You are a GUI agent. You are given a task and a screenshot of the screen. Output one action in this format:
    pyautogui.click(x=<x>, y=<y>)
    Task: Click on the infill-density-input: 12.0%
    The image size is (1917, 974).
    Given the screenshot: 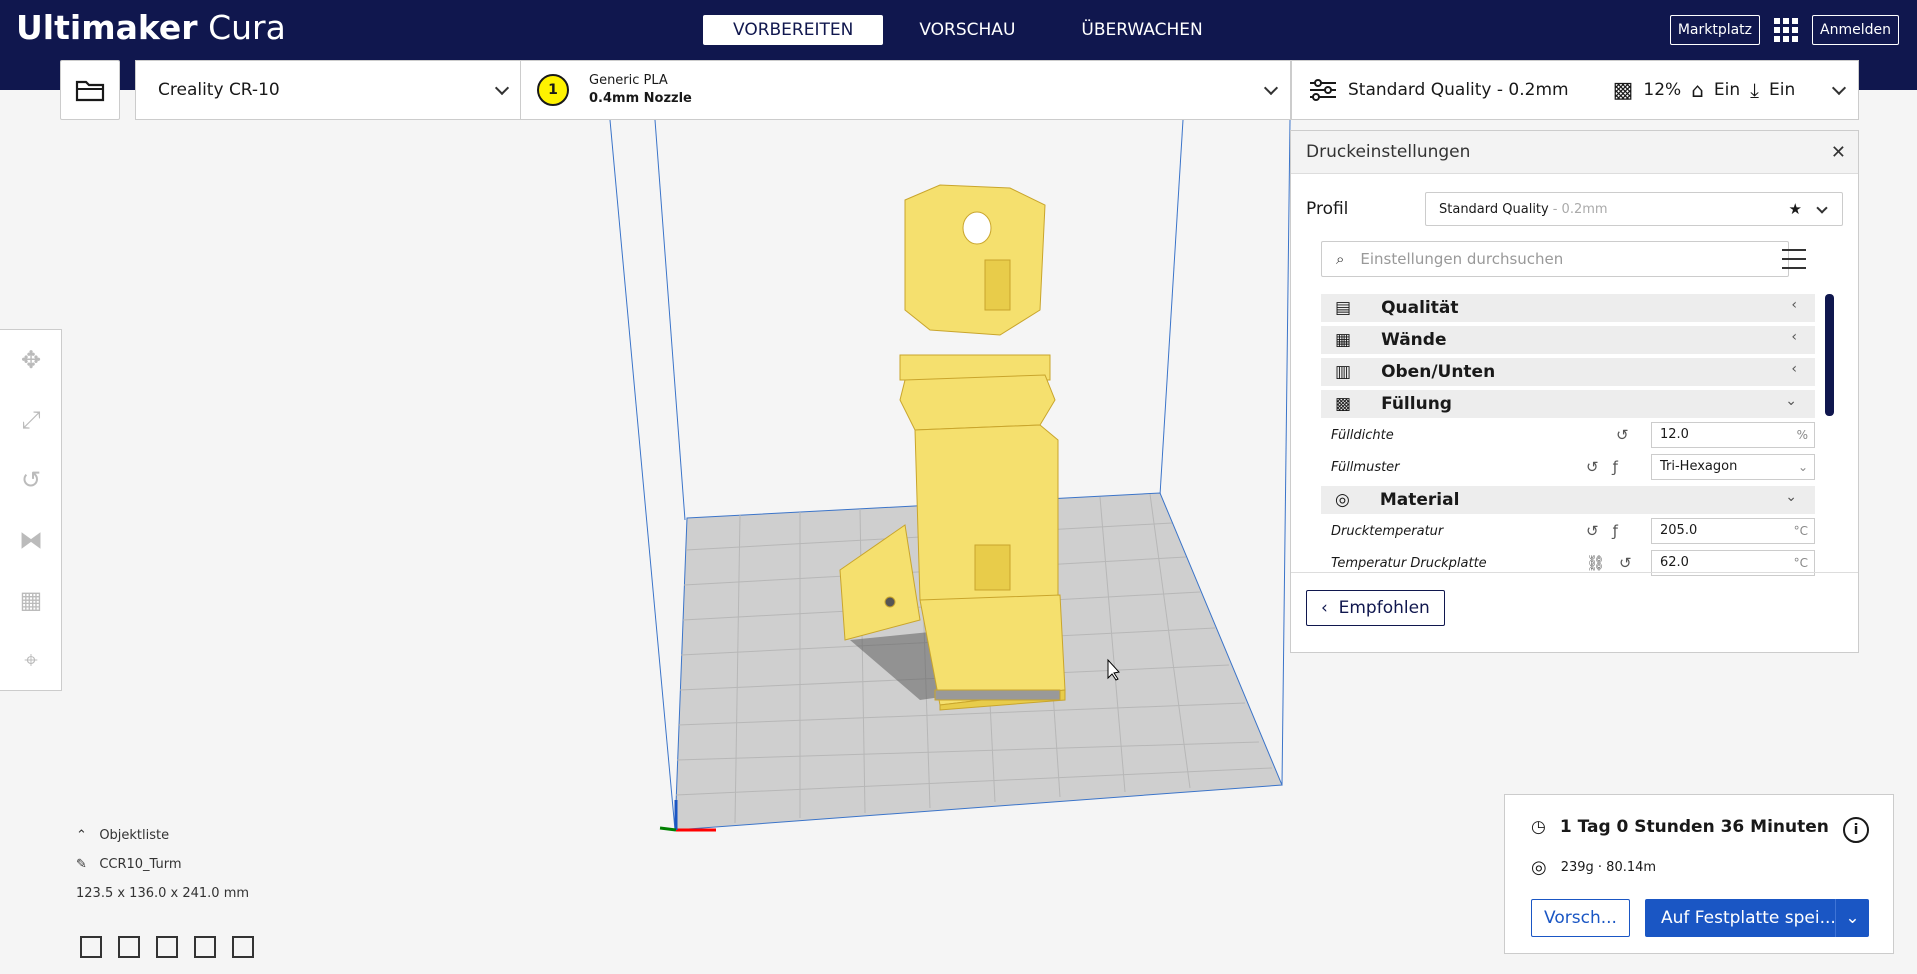 What is the action you would take?
    pyautogui.click(x=1733, y=435)
    